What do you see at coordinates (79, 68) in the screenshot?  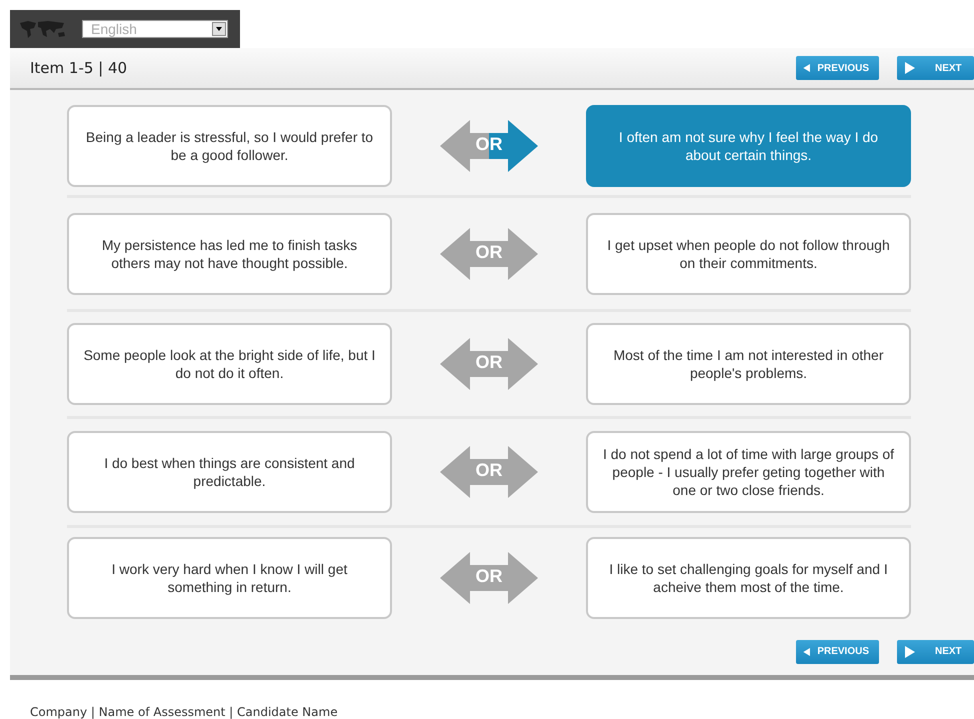 I see `item-counter: Item 1-5 | 40` at bounding box center [79, 68].